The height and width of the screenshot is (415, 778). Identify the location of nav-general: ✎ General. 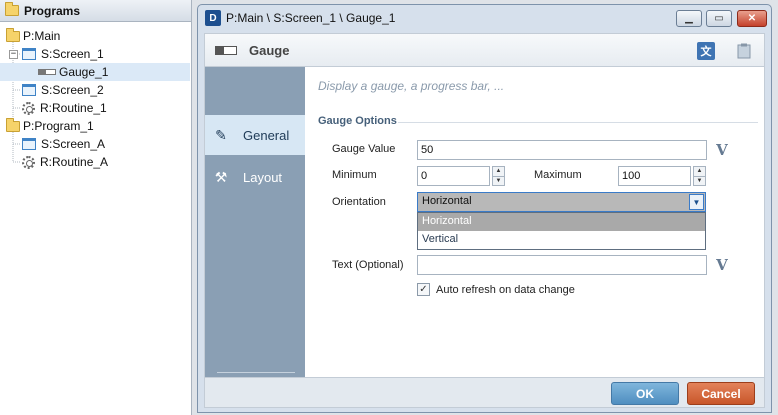
(255, 135).